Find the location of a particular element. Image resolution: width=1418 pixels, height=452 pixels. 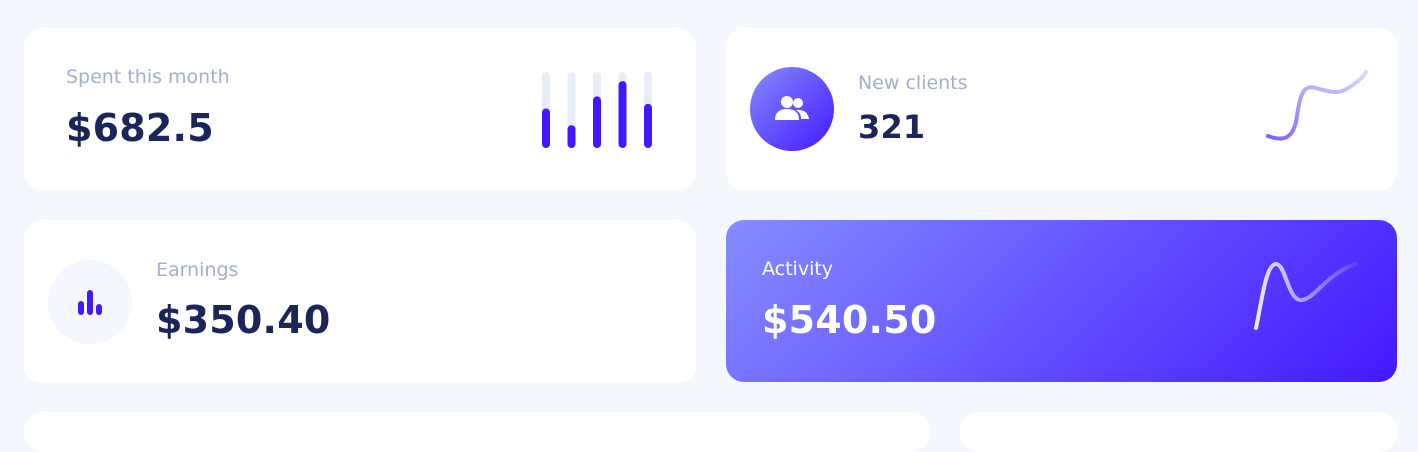

users-icon is located at coordinates (792, 109).